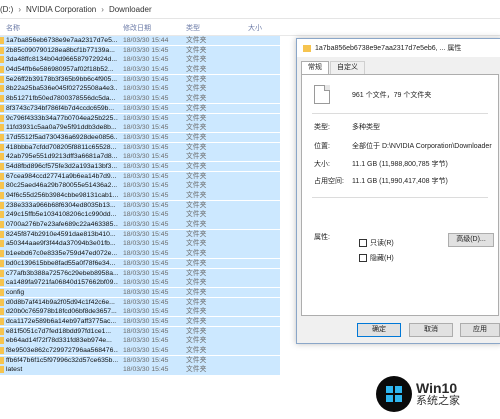  Describe the element at coordinates (13, 28) in the screenshot. I see `column-name: 名称` at that location.